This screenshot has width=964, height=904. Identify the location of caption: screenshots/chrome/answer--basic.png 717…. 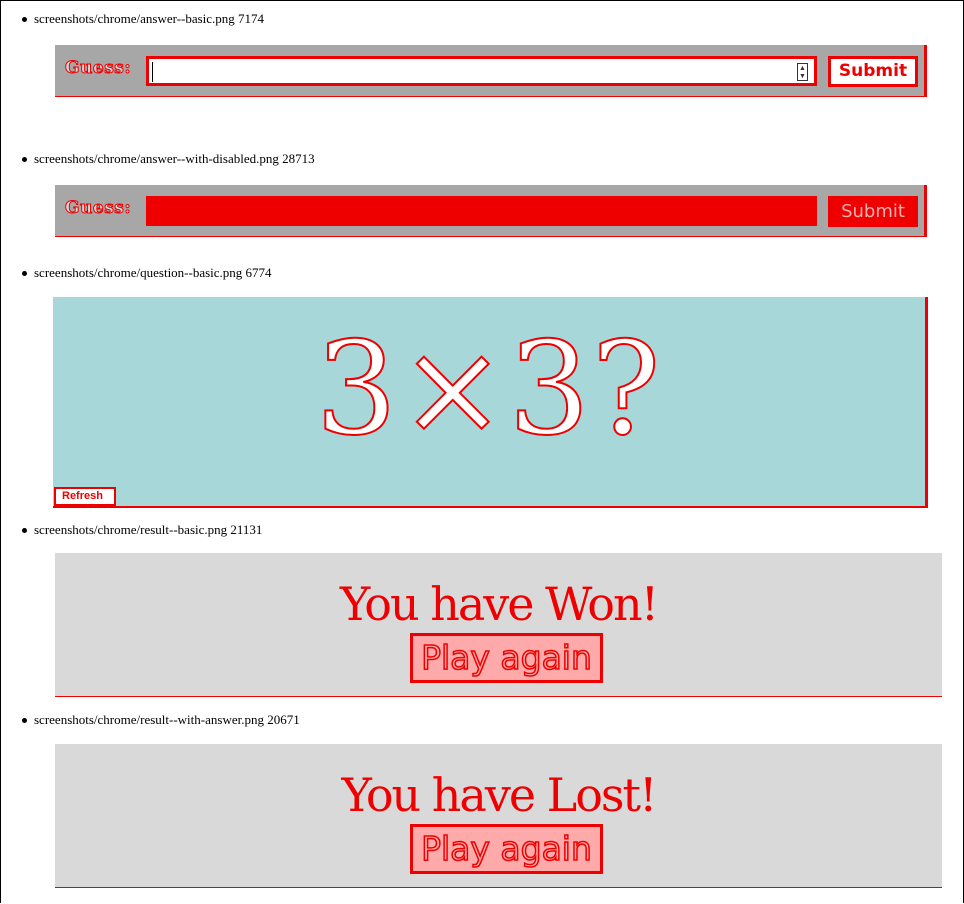
(143, 19).